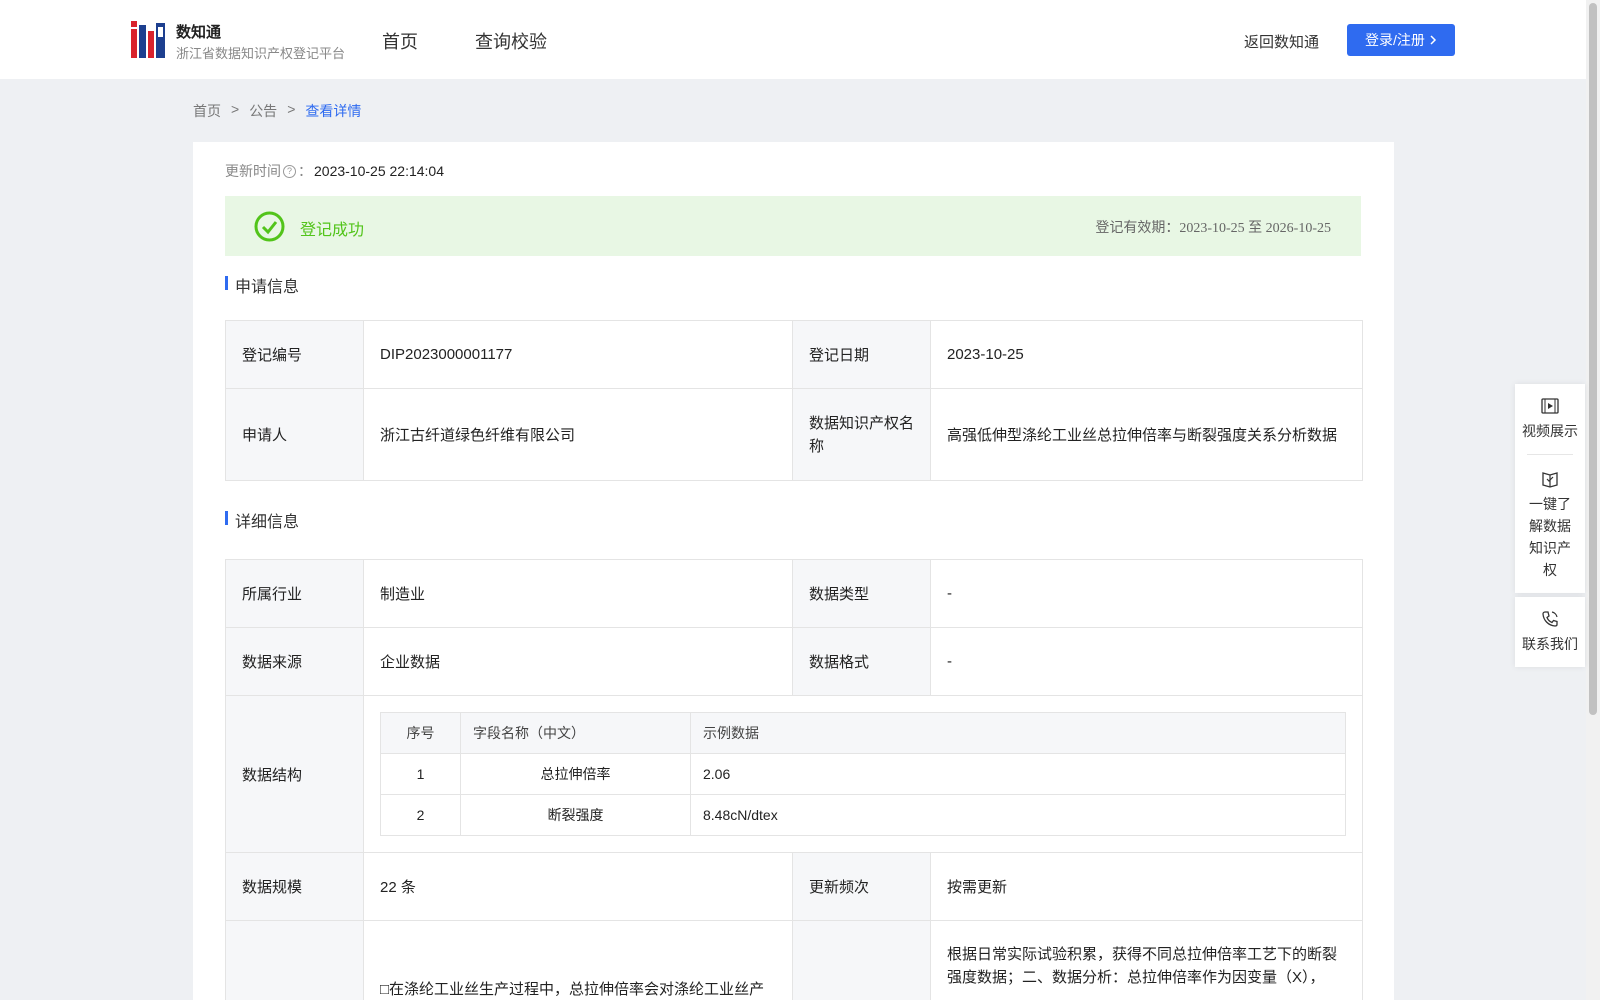 This screenshot has width=1600, height=1000. I want to click on chevron-right-icon, so click(1433, 40).